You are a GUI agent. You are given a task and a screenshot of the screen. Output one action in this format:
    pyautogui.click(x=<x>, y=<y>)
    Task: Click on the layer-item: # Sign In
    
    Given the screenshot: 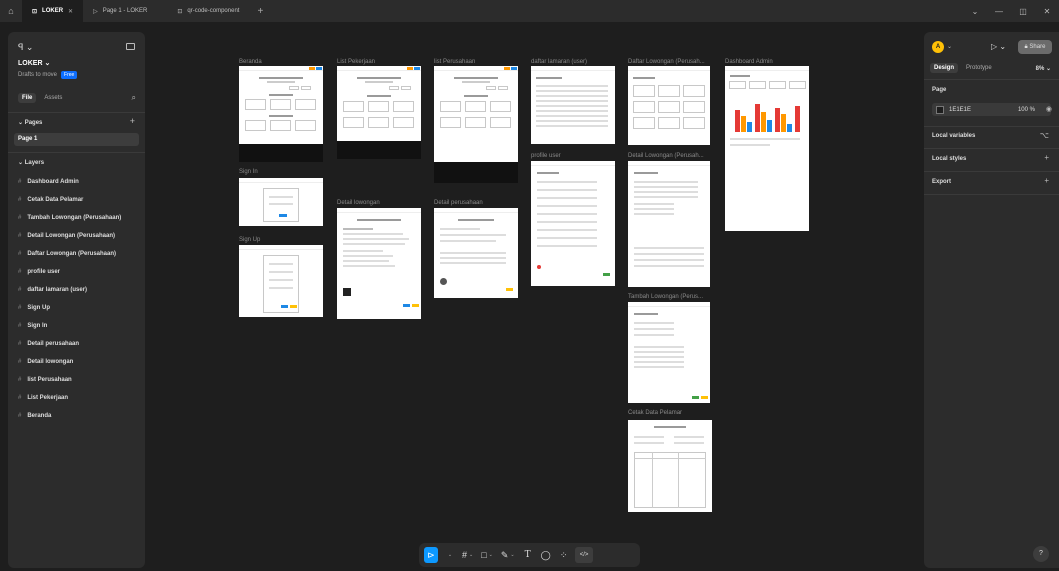 What is the action you would take?
    pyautogui.click(x=32, y=326)
    